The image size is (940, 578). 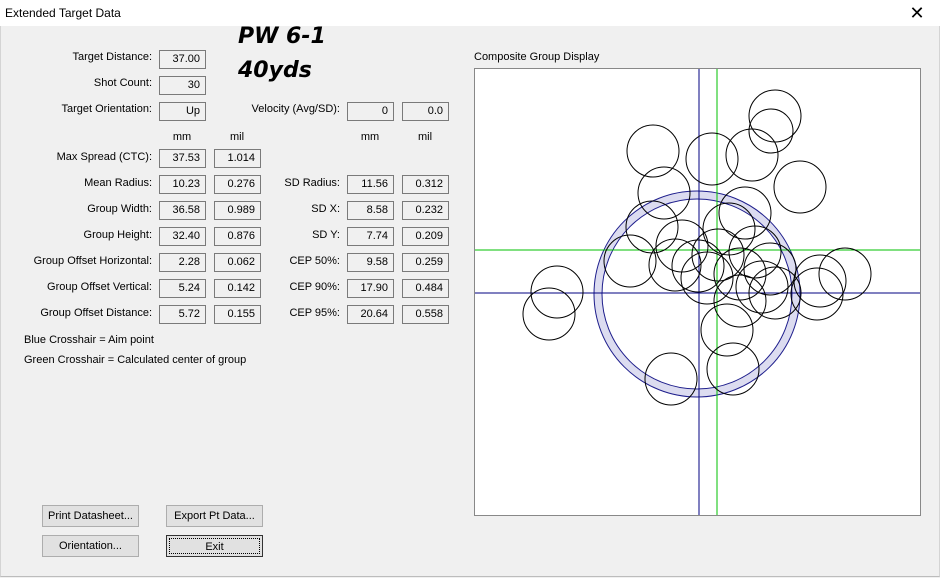 What do you see at coordinates (370, 262) in the screenshot?
I see `cep50-mm: 9.58` at bounding box center [370, 262].